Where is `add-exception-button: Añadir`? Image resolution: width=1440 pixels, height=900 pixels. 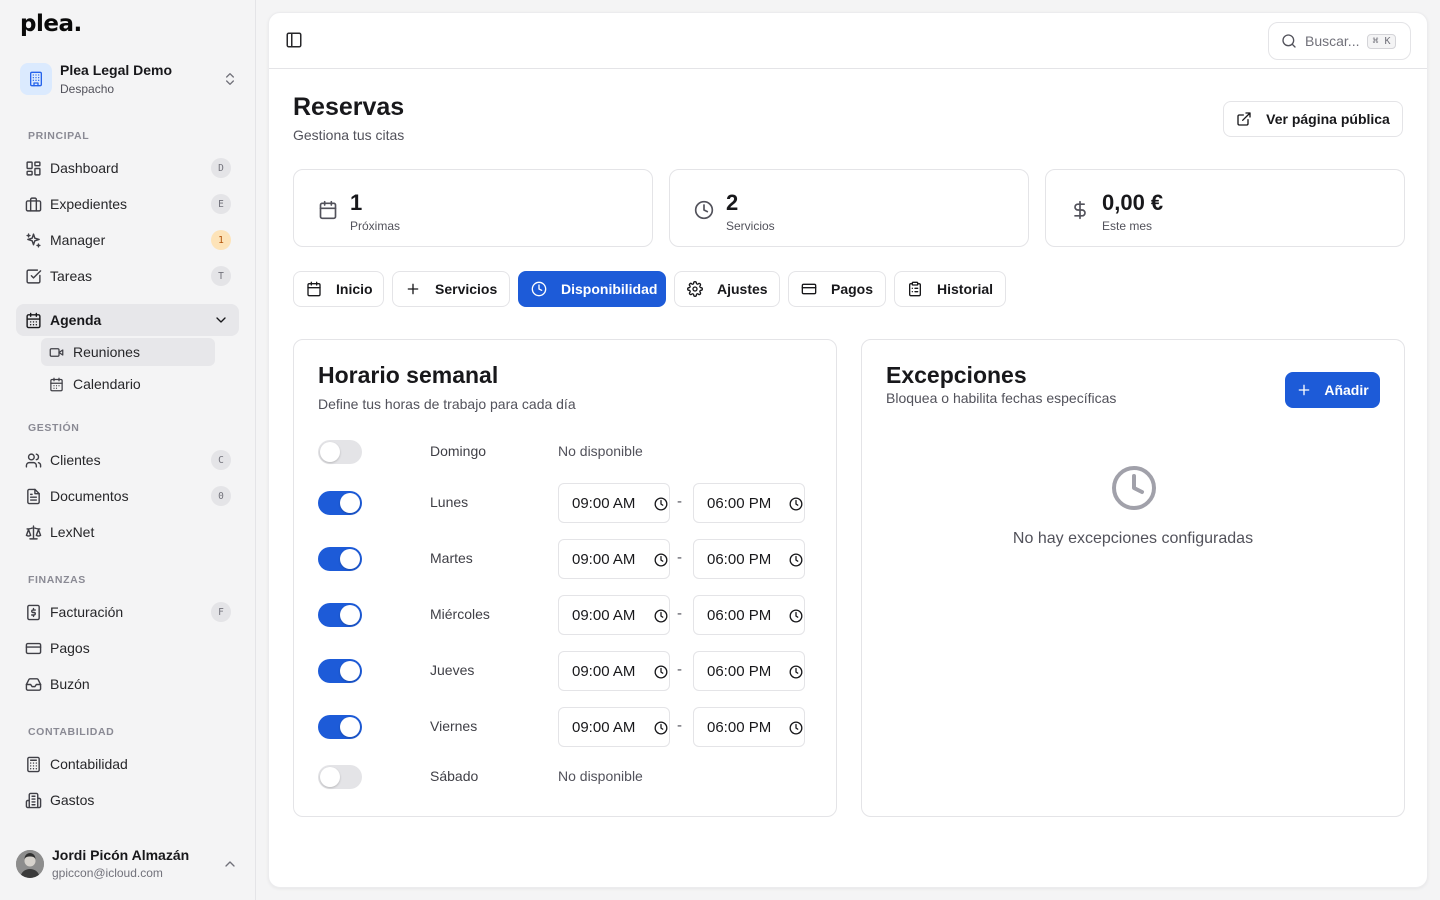 add-exception-button: Añadir is located at coordinates (1332, 390).